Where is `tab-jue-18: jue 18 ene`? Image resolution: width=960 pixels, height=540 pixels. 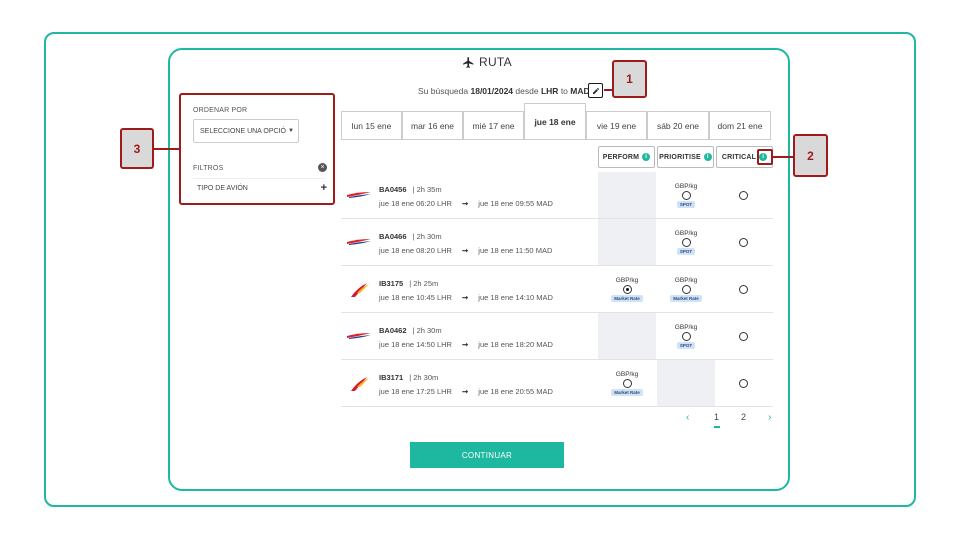
tab-jue-18: jue 18 ene is located at coordinates (555, 121).